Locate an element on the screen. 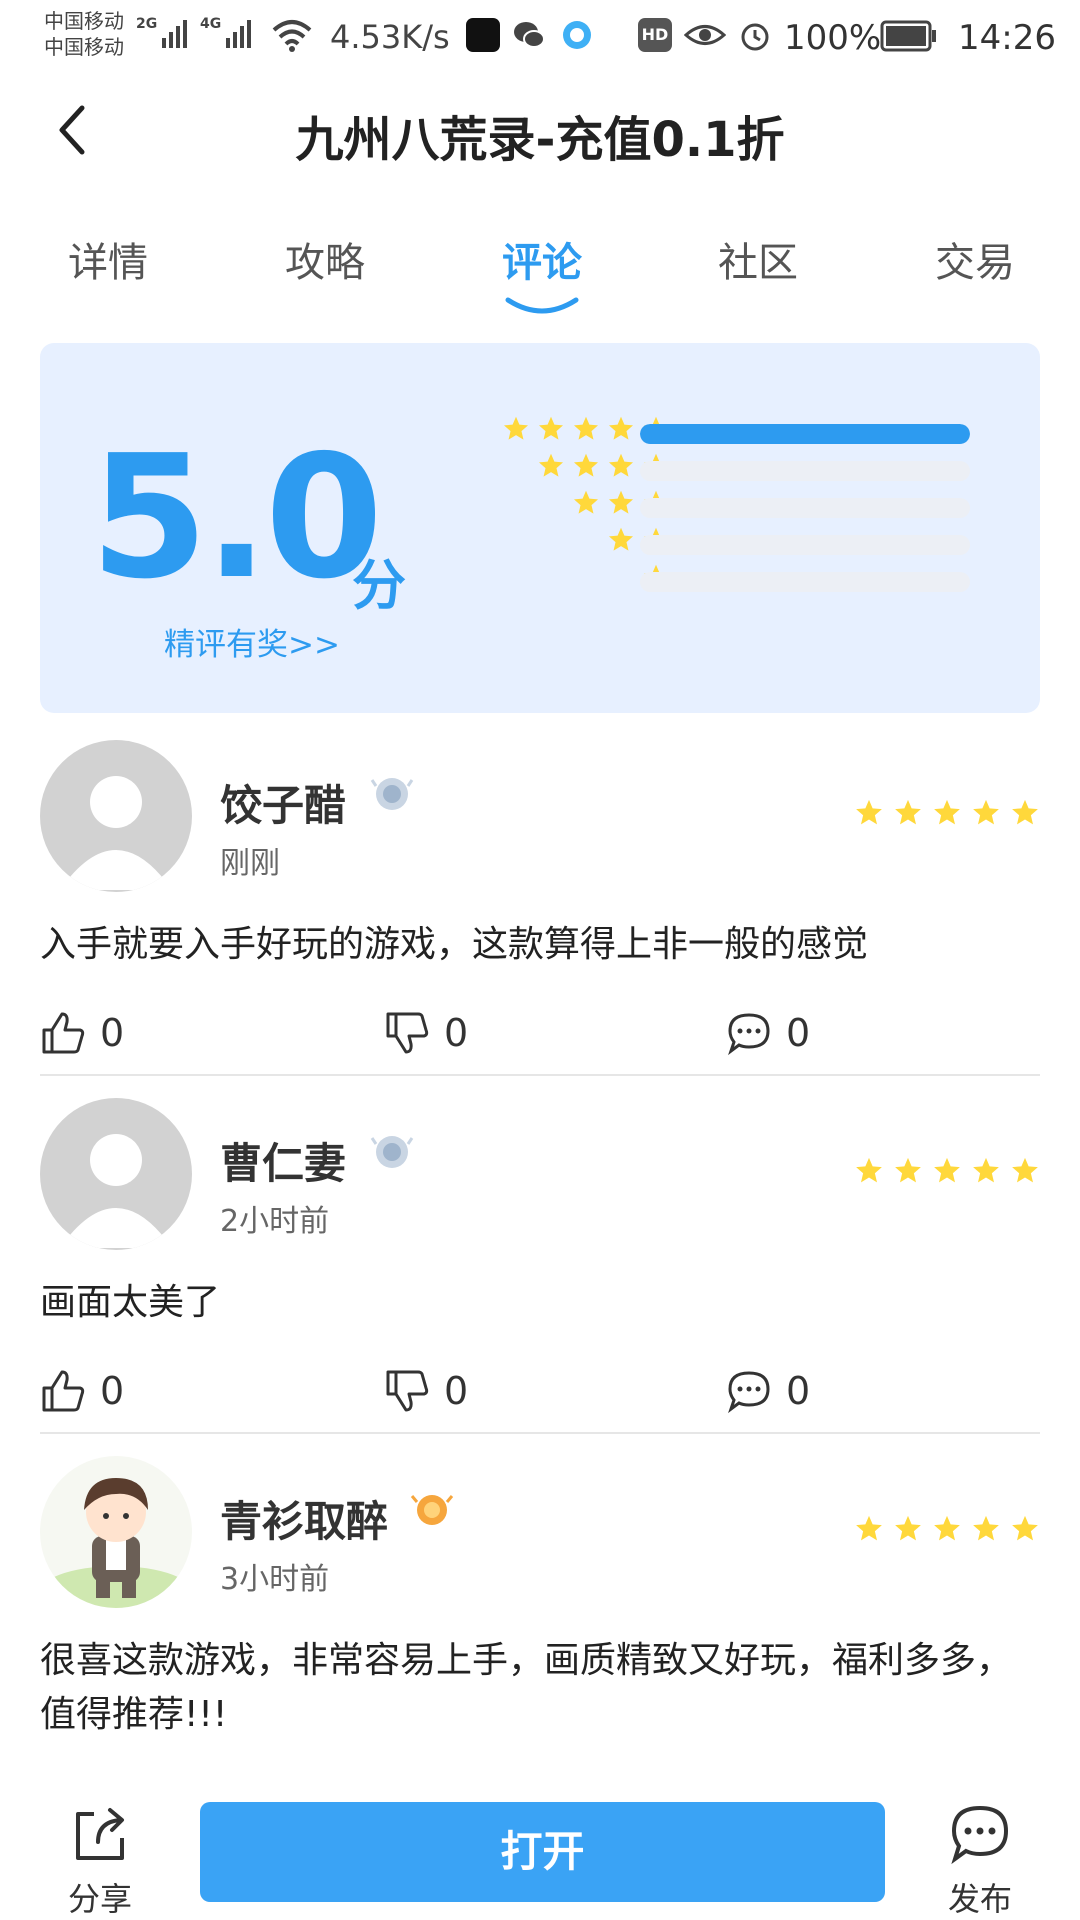 Image resolution: width=1080 pixels, height=1920 pixels. post-button: 发布 is located at coordinates (980, 1861).